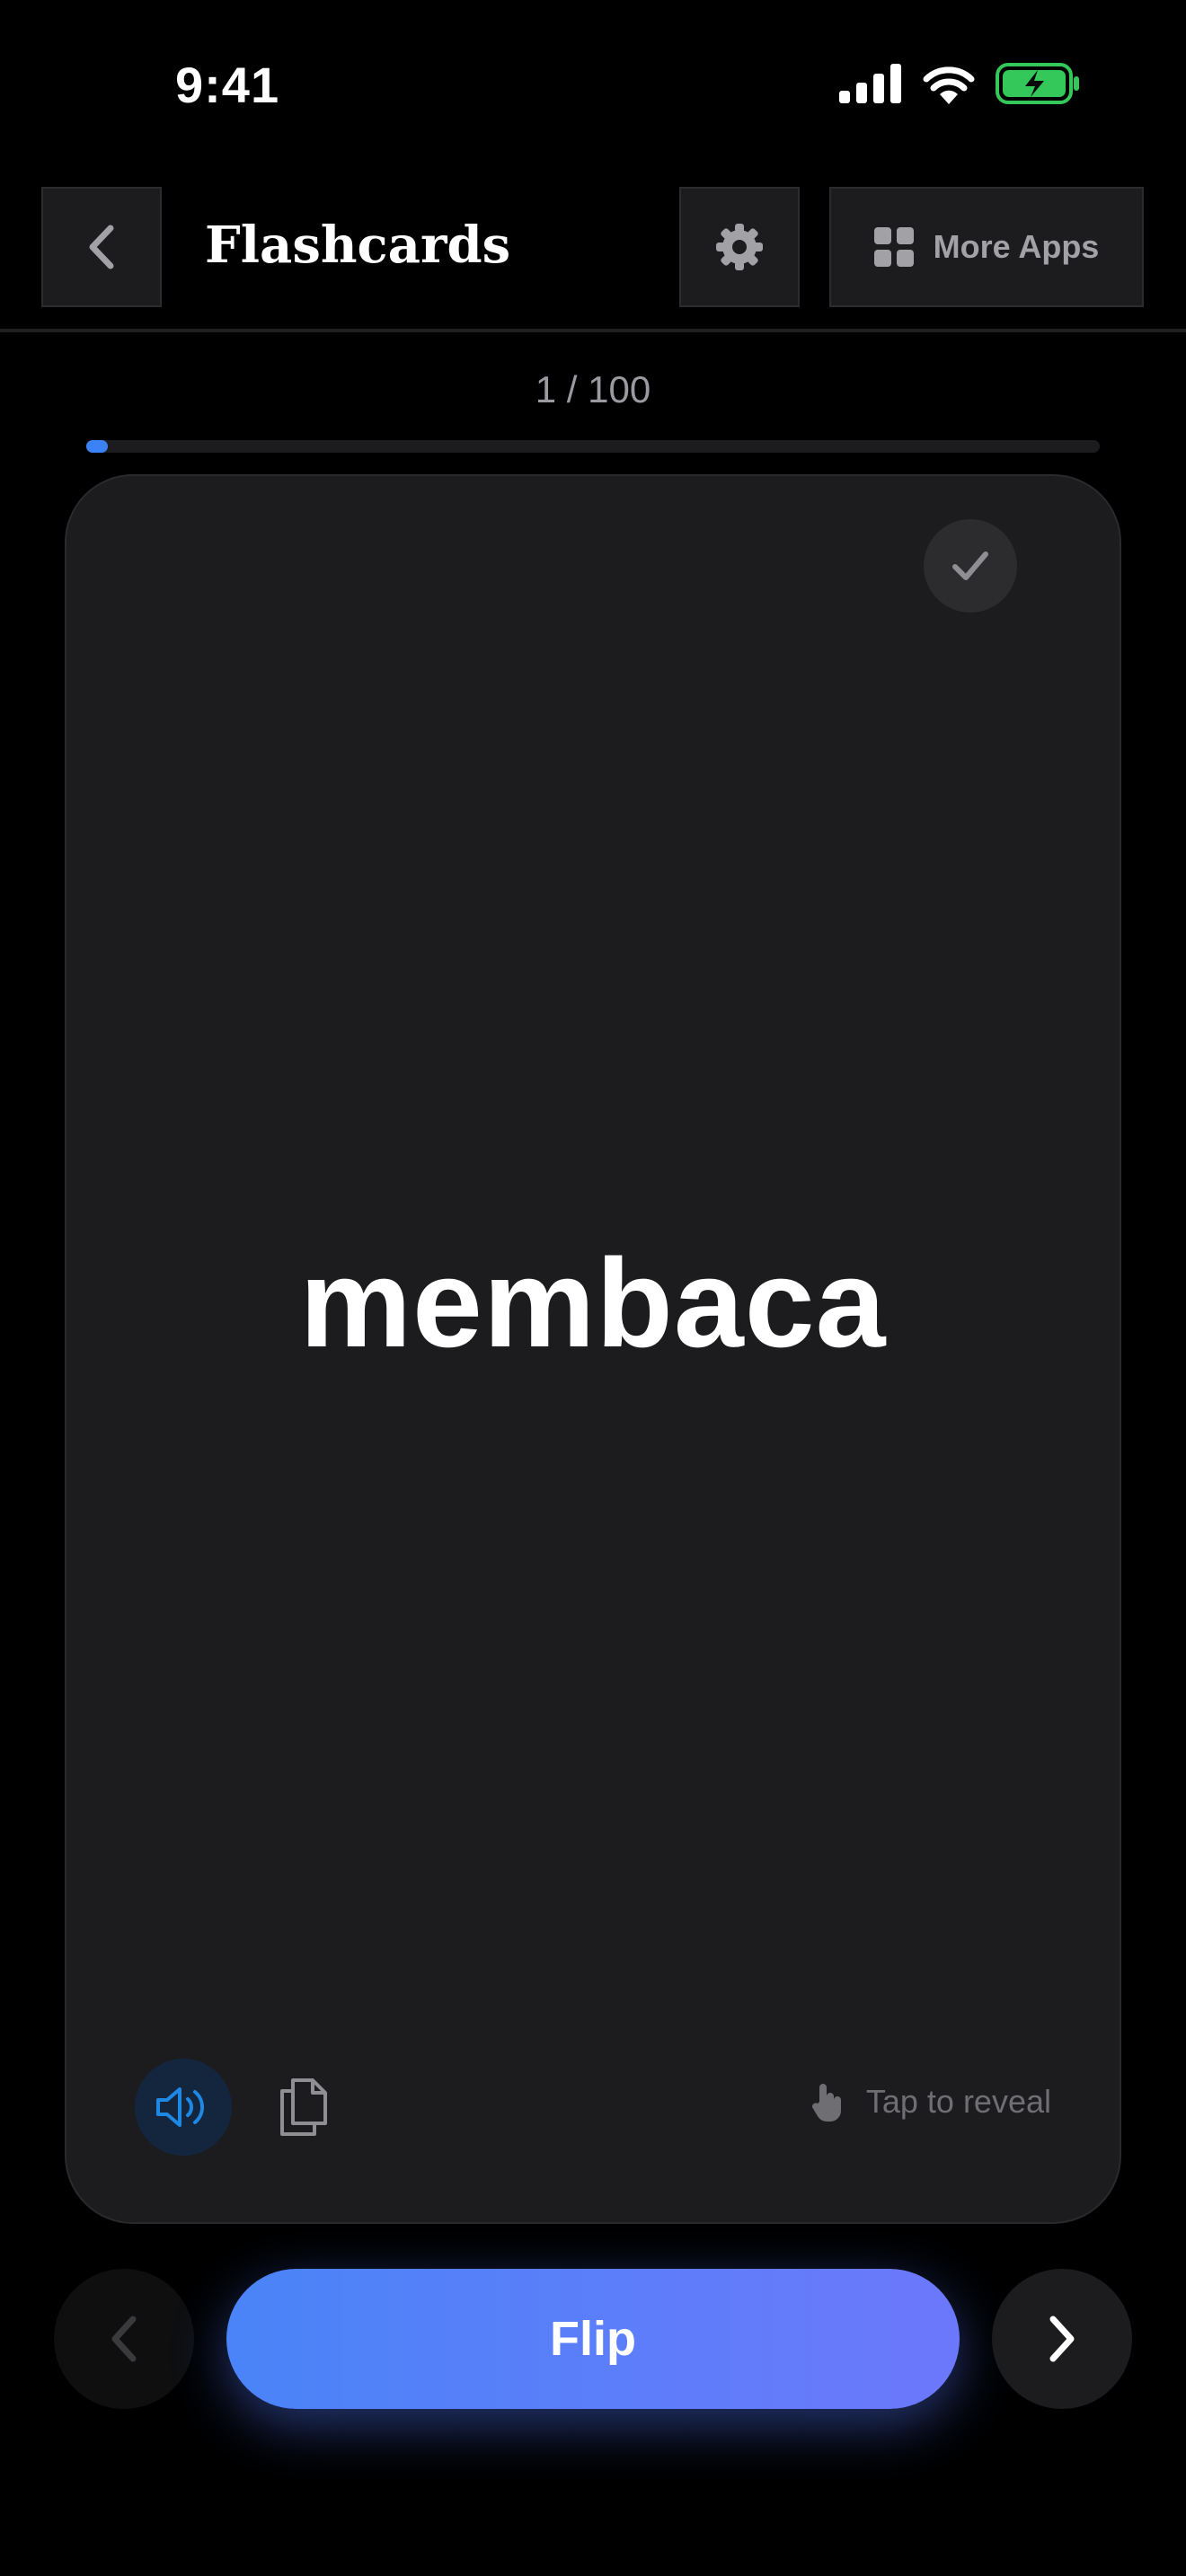 The image size is (1186, 2576). I want to click on tap-to-reveal-hint: Tap to reveal, so click(930, 2101).